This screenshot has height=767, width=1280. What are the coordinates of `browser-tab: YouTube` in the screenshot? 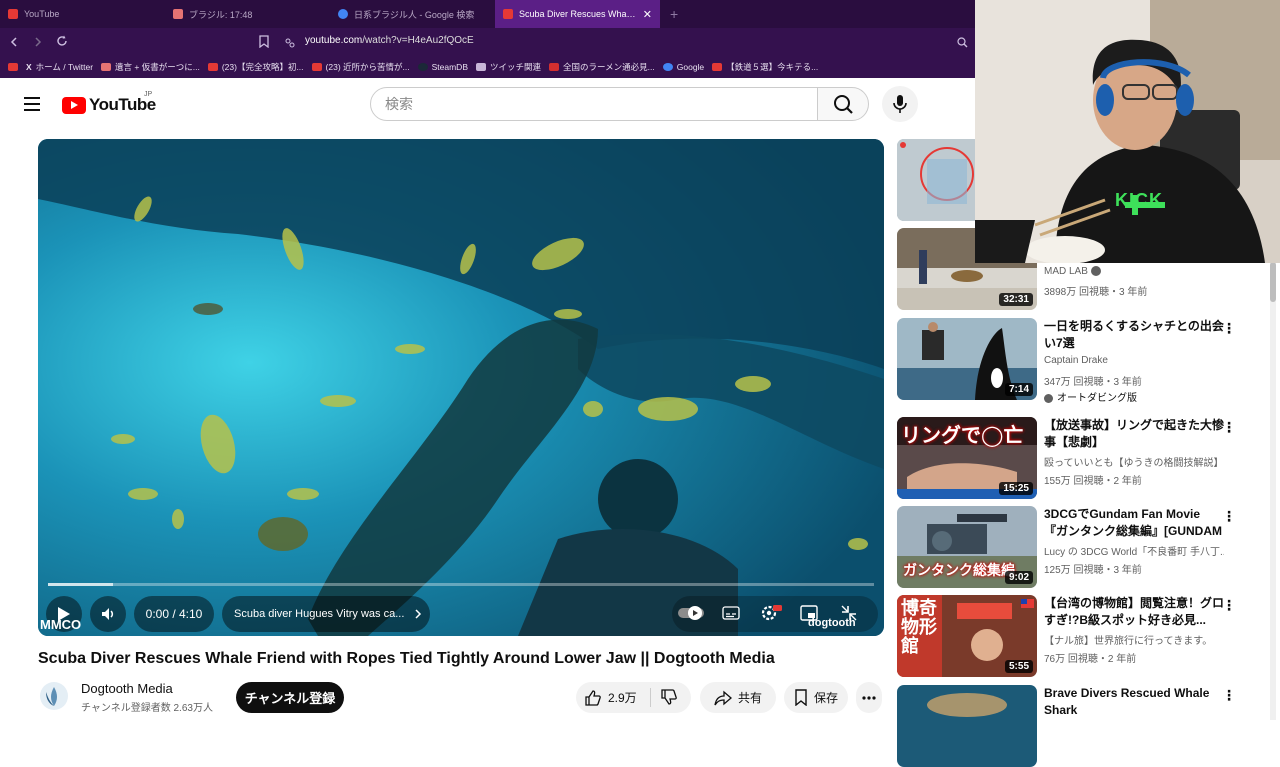 It's located at (82, 14).